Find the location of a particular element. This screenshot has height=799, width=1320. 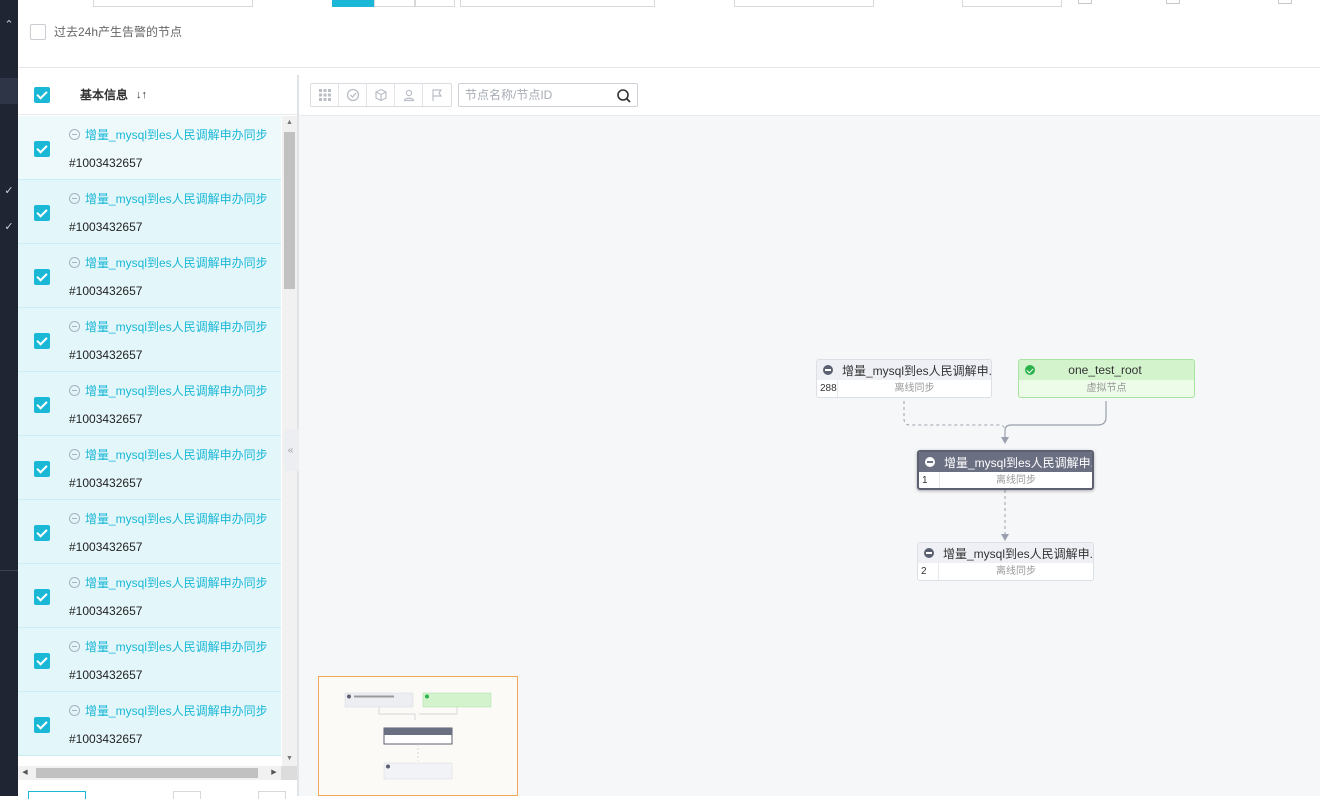

chevron-double-left-icon: « is located at coordinates (291, 450).